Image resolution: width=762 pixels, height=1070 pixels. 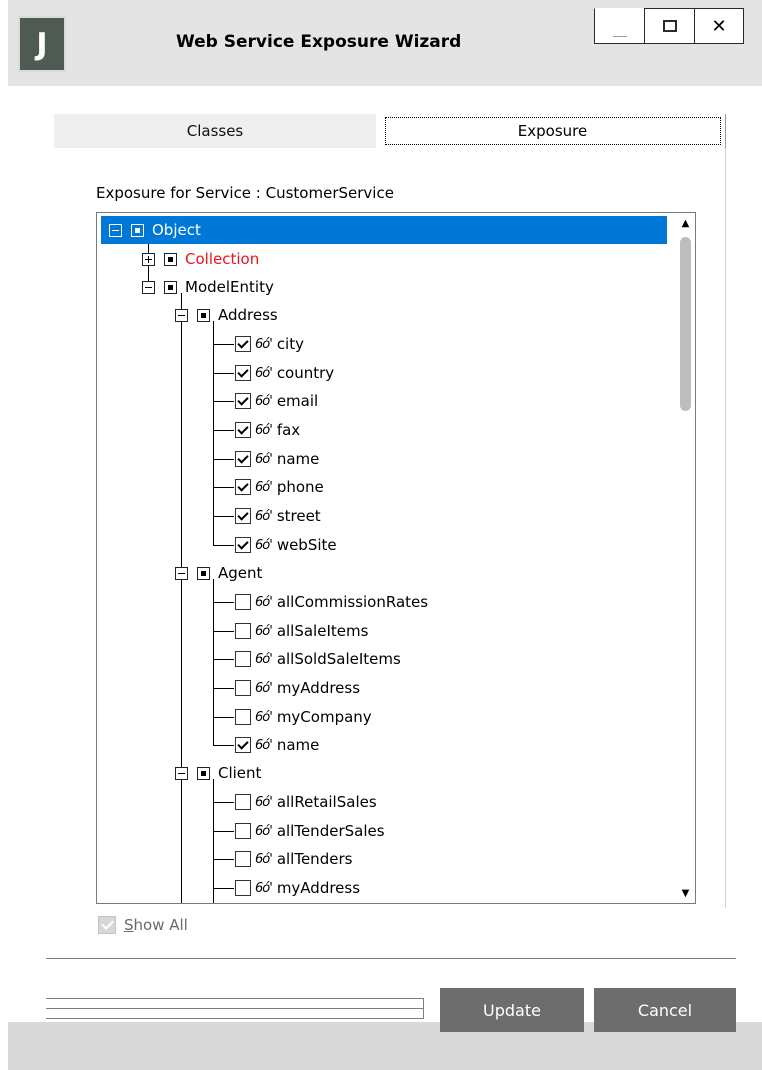 What do you see at coordinates (619, 36) in the screenshot?
I see `minimize-icon` at bounding box center [619, 36].